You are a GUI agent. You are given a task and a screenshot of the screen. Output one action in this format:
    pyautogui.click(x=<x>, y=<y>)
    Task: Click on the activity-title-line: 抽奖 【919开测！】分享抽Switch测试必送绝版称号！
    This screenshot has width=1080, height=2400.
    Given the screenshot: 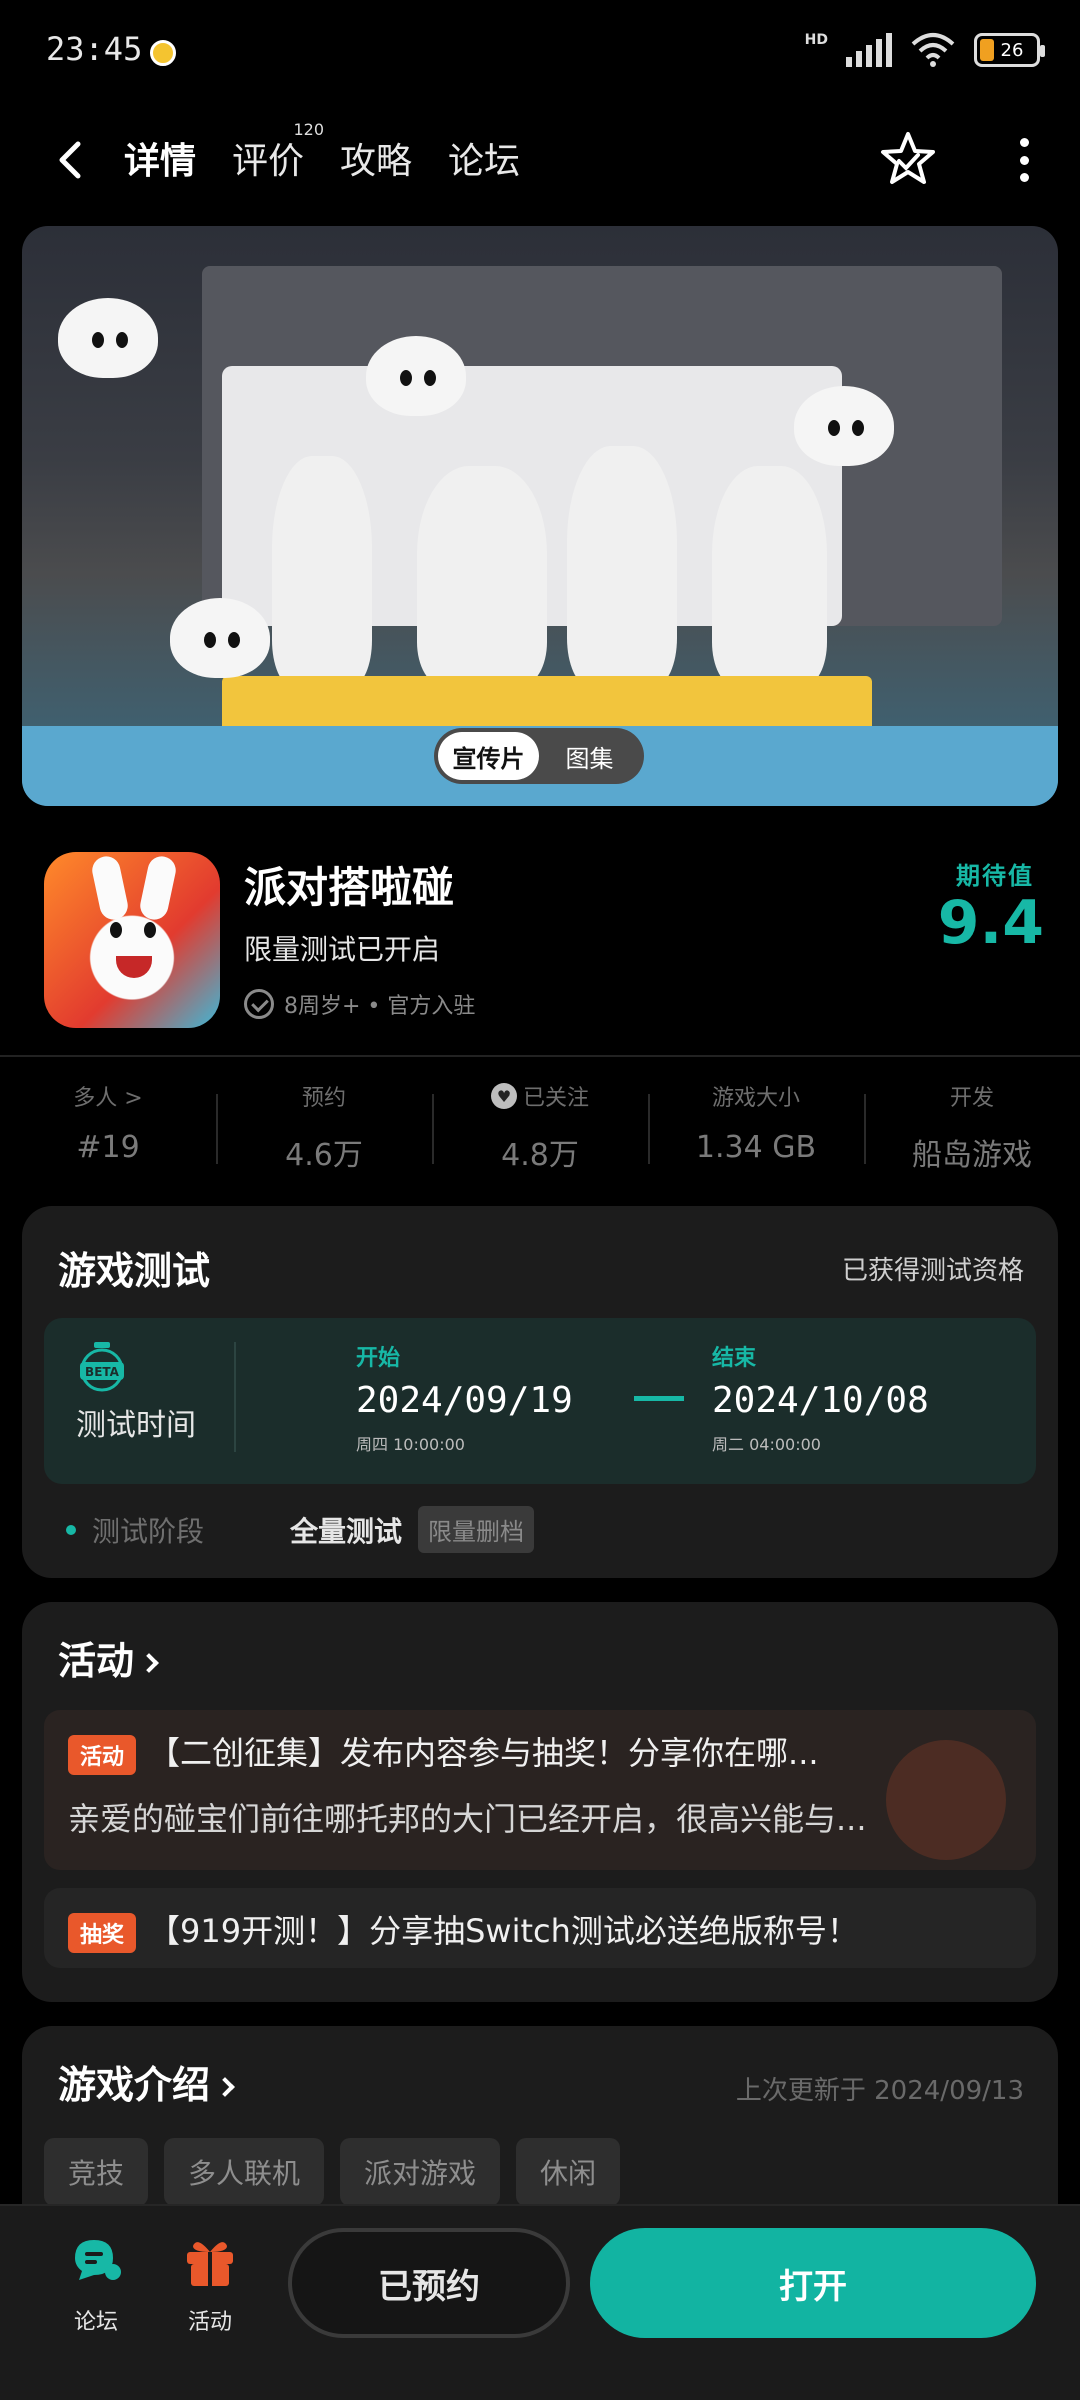 What is the action you would take?
    pyautogui.click(x=538, y=1929)
    